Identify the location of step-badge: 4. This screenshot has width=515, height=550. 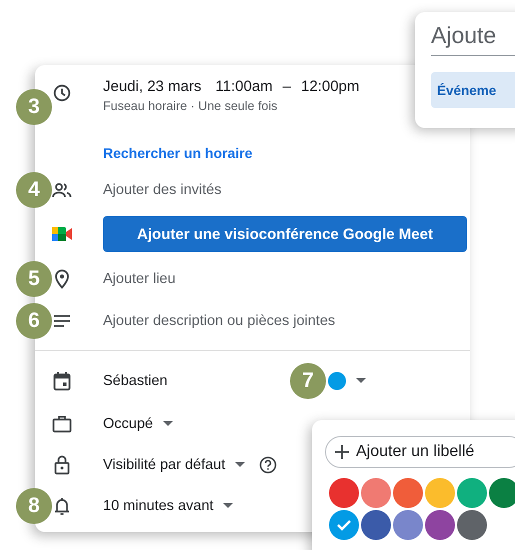
(34, 190).